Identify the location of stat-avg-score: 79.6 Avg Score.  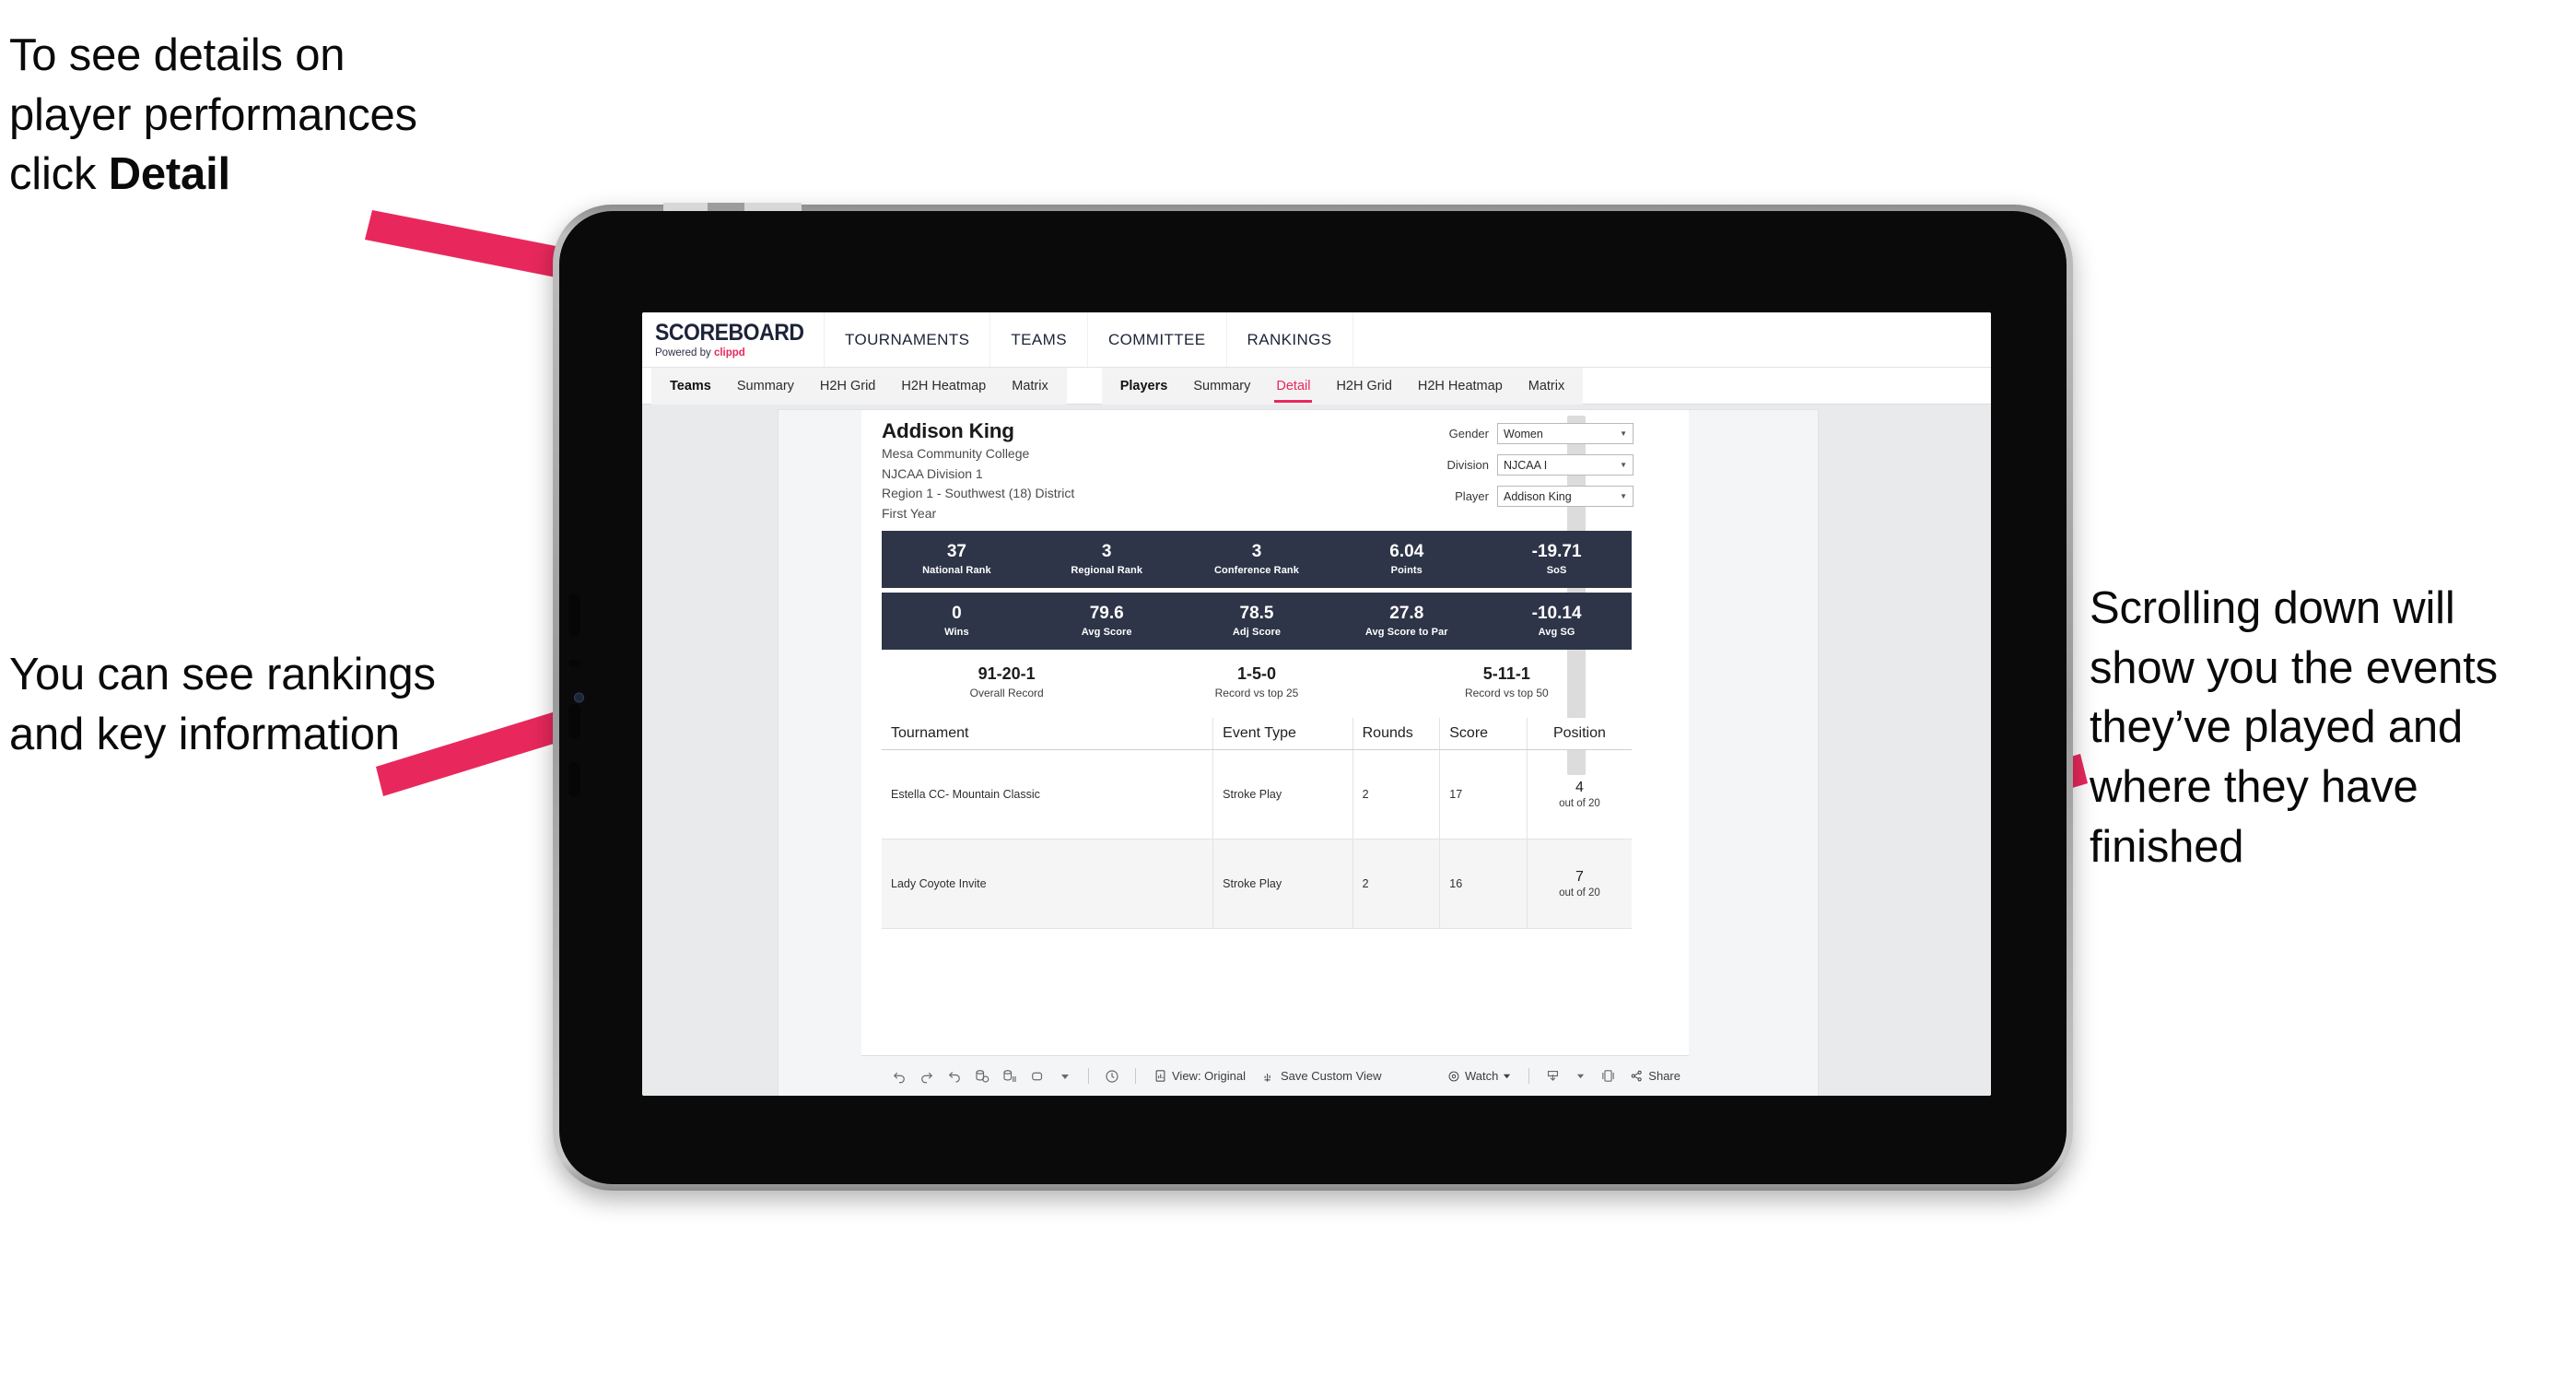
(1107, 620).